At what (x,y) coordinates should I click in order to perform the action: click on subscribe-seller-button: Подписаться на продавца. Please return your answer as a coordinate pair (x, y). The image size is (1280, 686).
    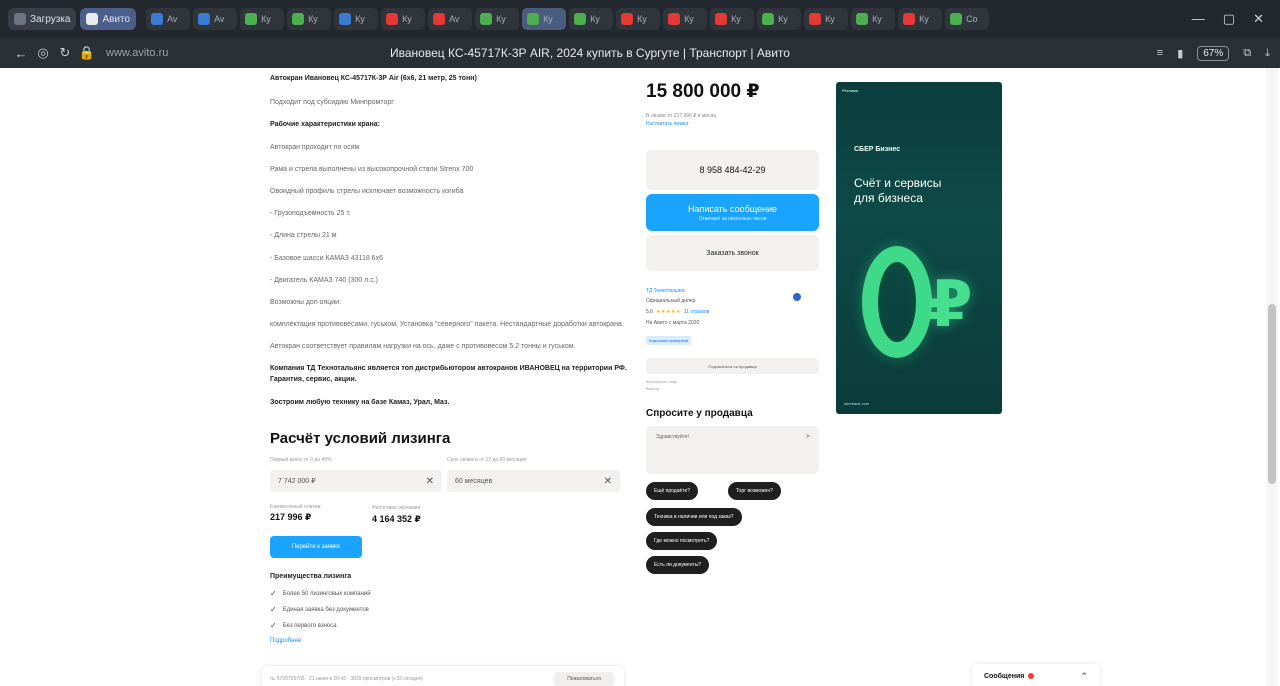
    Looking at the image, I should click on (732, 366).